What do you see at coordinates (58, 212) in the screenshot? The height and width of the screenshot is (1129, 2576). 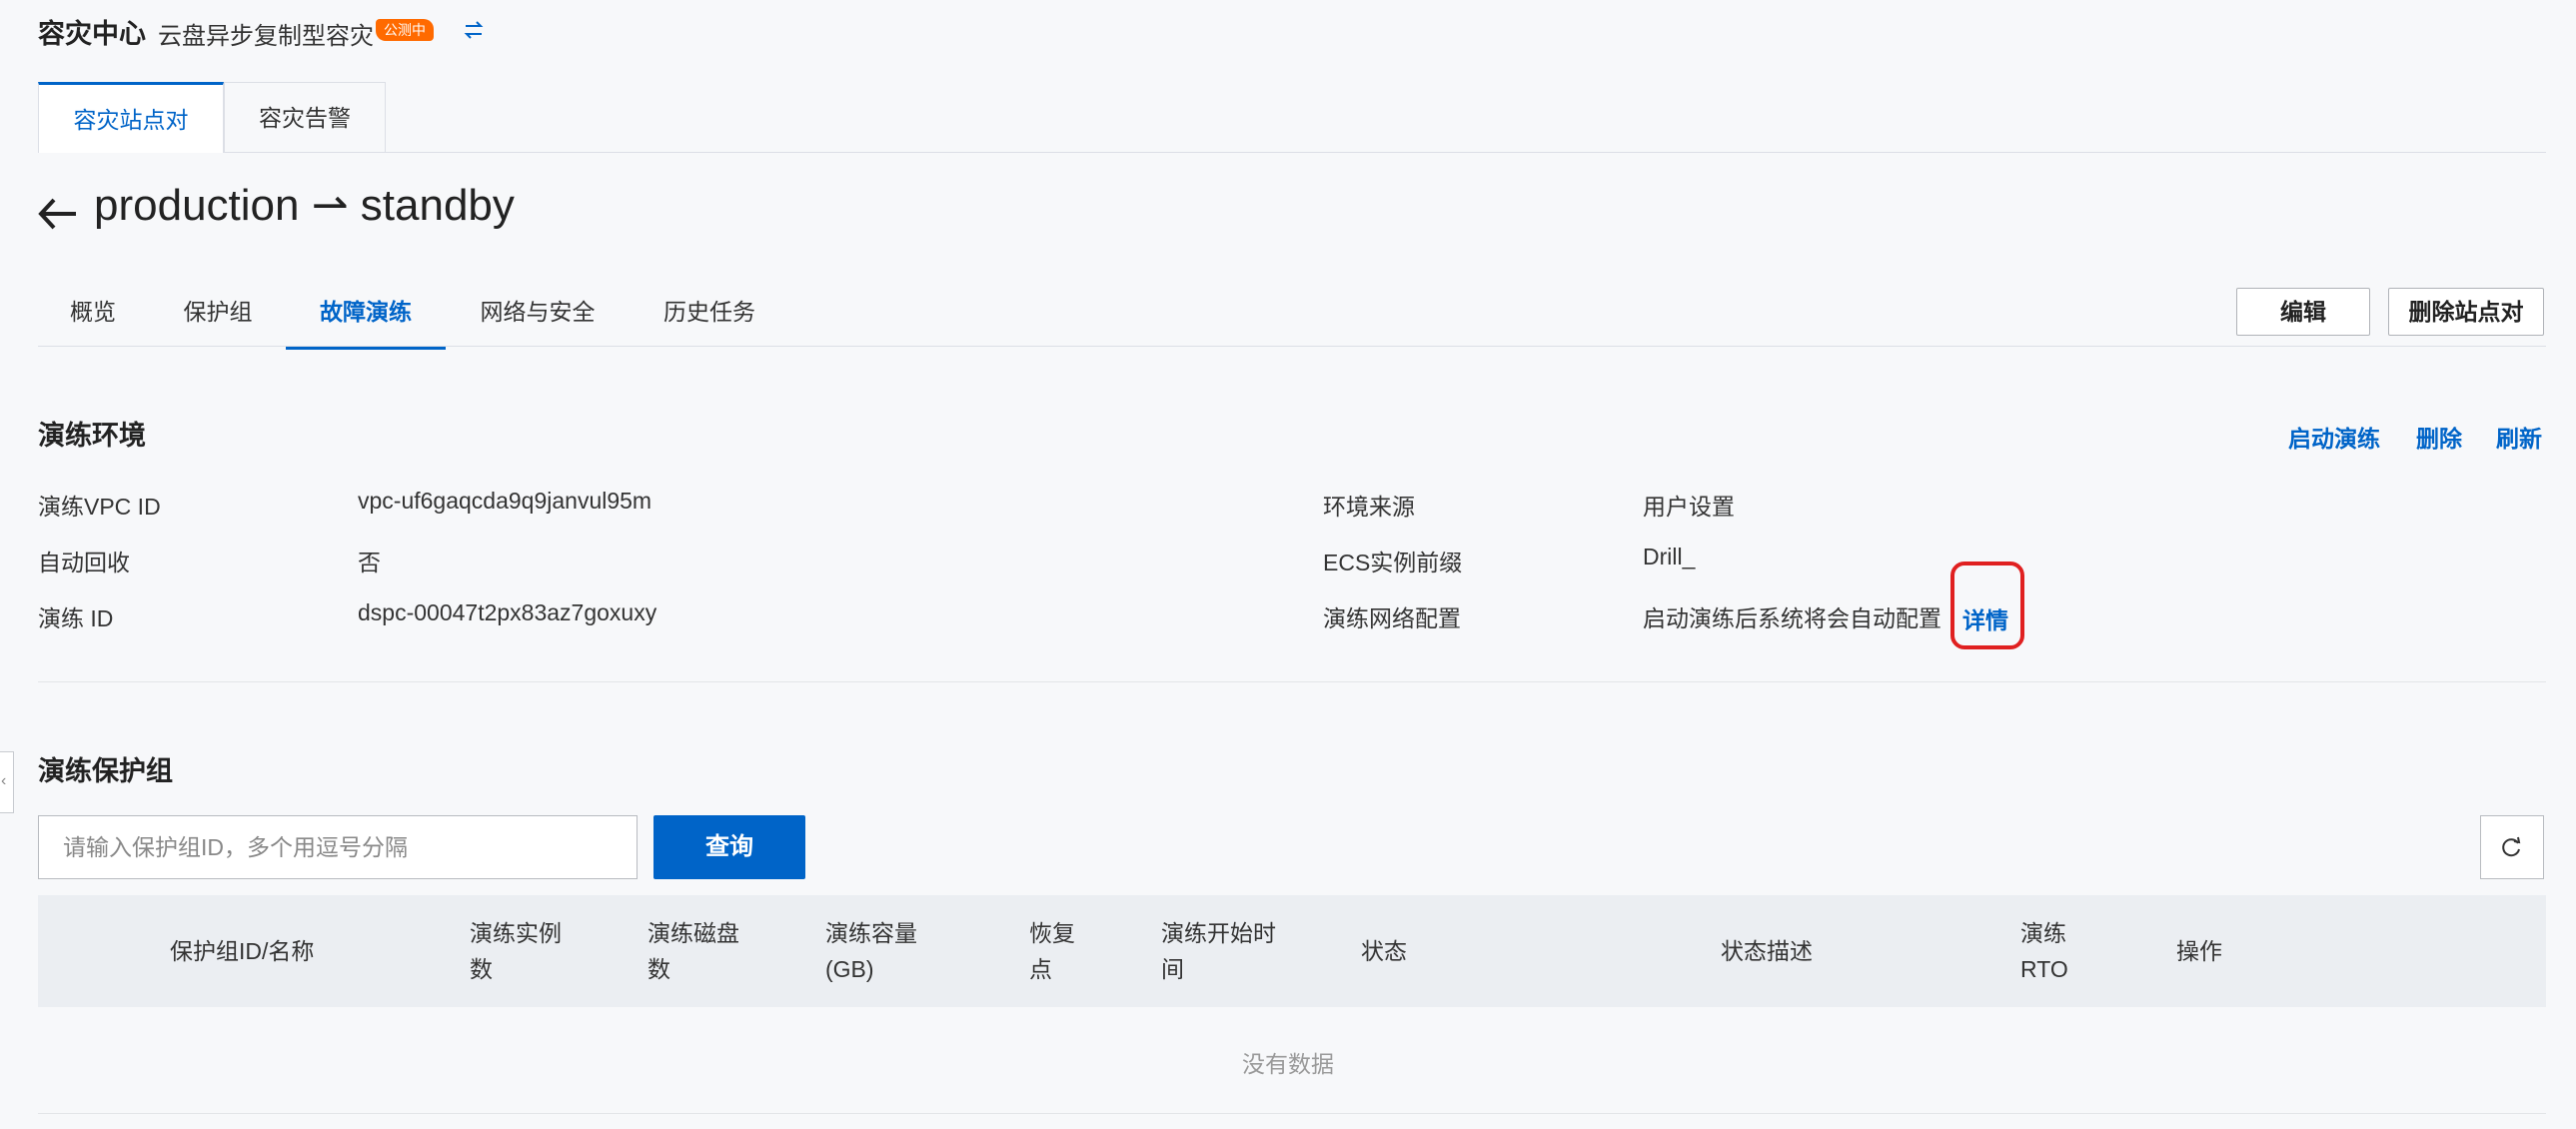 I see `back-arrow-icon` at bounding box center [58, 212].